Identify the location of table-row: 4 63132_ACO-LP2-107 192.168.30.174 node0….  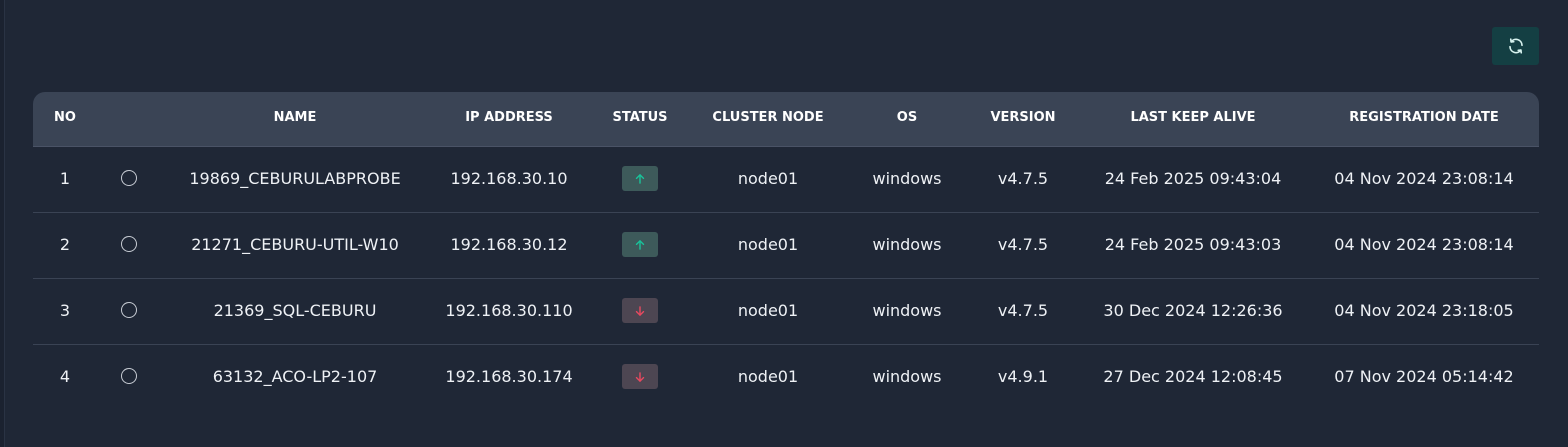
(786, 377).